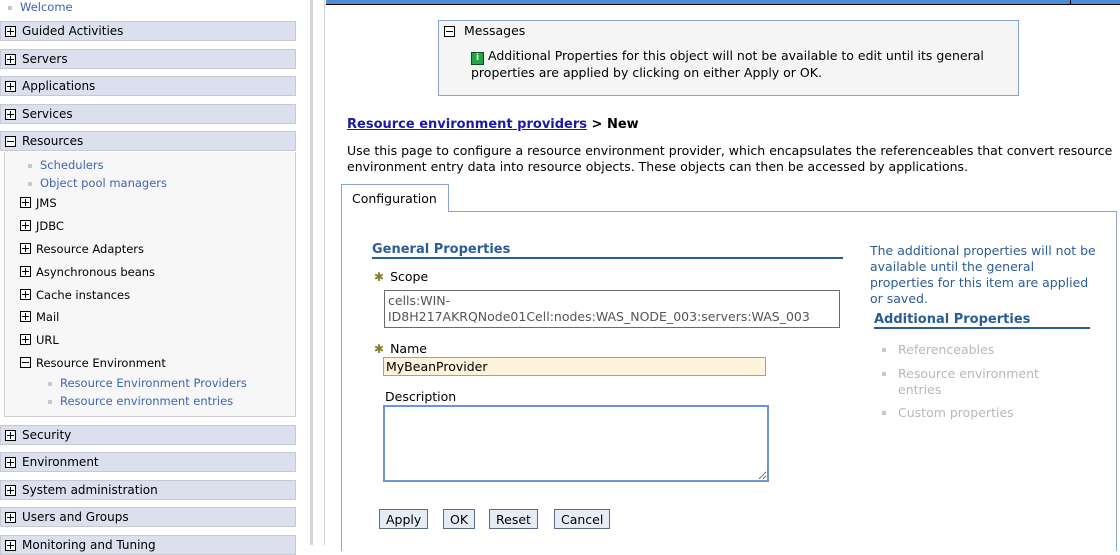 The height and width of the screenshot is (555, 1120). What do you see at coordinates (946, 349) in the screenshot?
I see `item-label: Referenceables` at bounding box center [946, 349].